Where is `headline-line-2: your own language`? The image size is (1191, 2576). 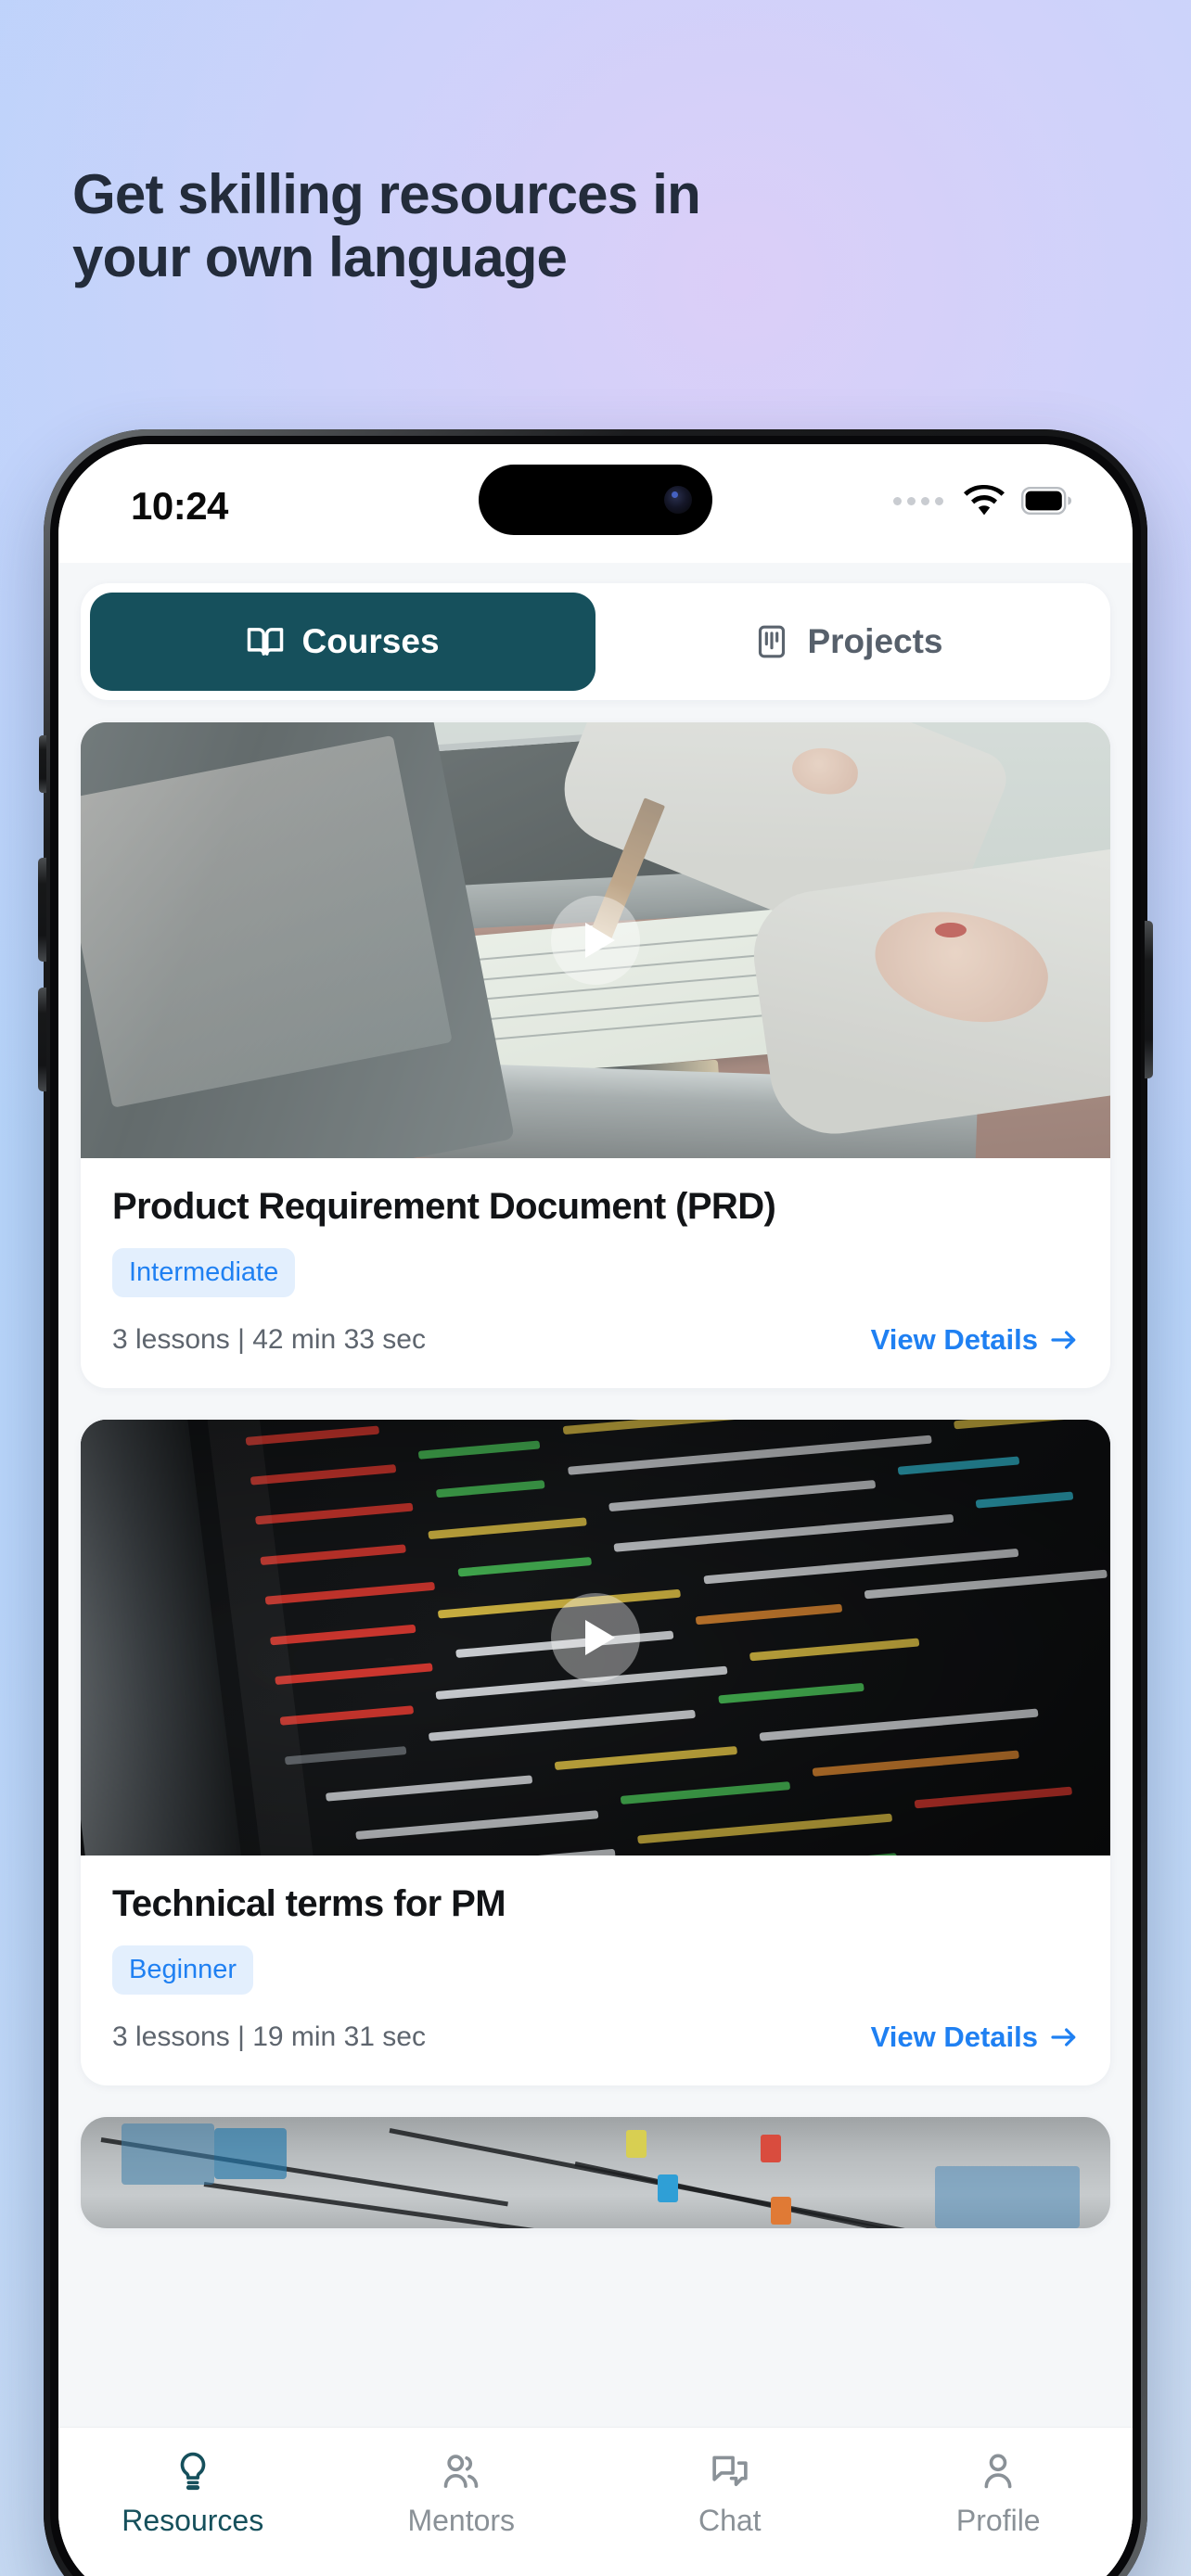
headline-line-2: your own language is located at coordinates (320, 256).